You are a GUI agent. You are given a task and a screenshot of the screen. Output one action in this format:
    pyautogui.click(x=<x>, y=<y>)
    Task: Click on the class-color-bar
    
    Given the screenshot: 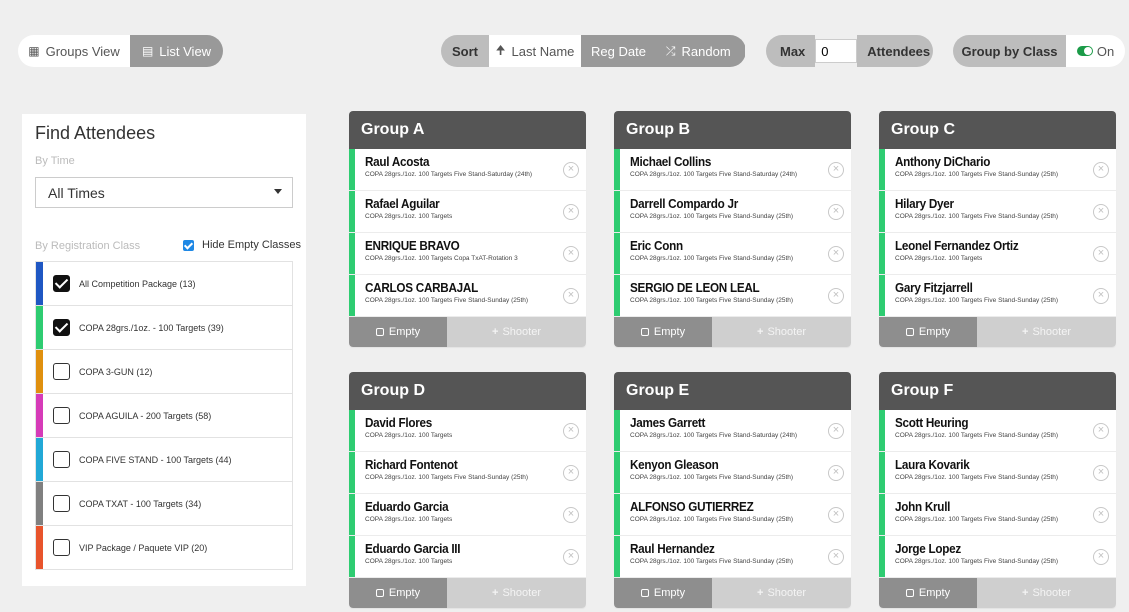 What is the action you would take?
    pyautogui.click(x=39, y=547)
    